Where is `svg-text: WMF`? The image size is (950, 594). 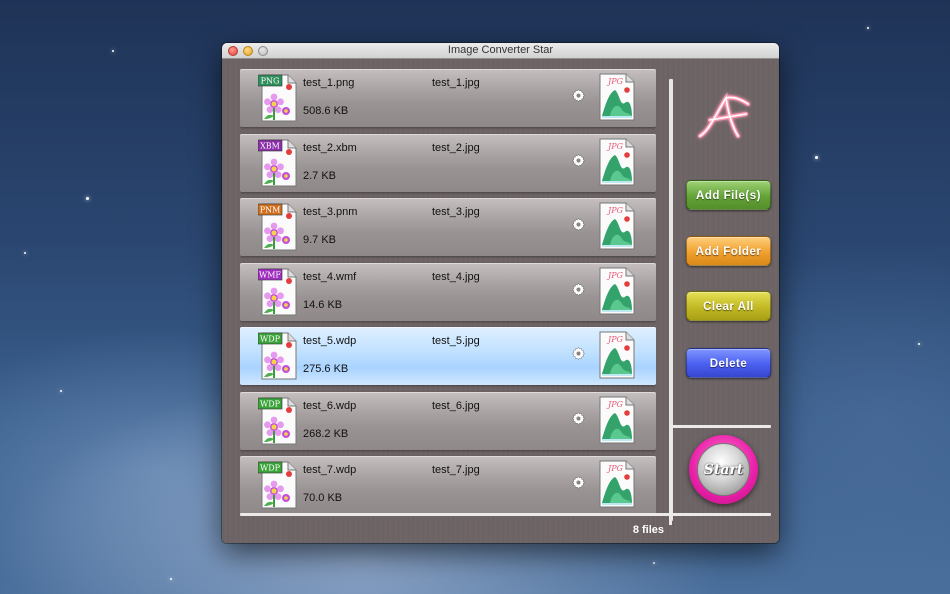 svg-text: WMF is located at coordinates (270, 274).